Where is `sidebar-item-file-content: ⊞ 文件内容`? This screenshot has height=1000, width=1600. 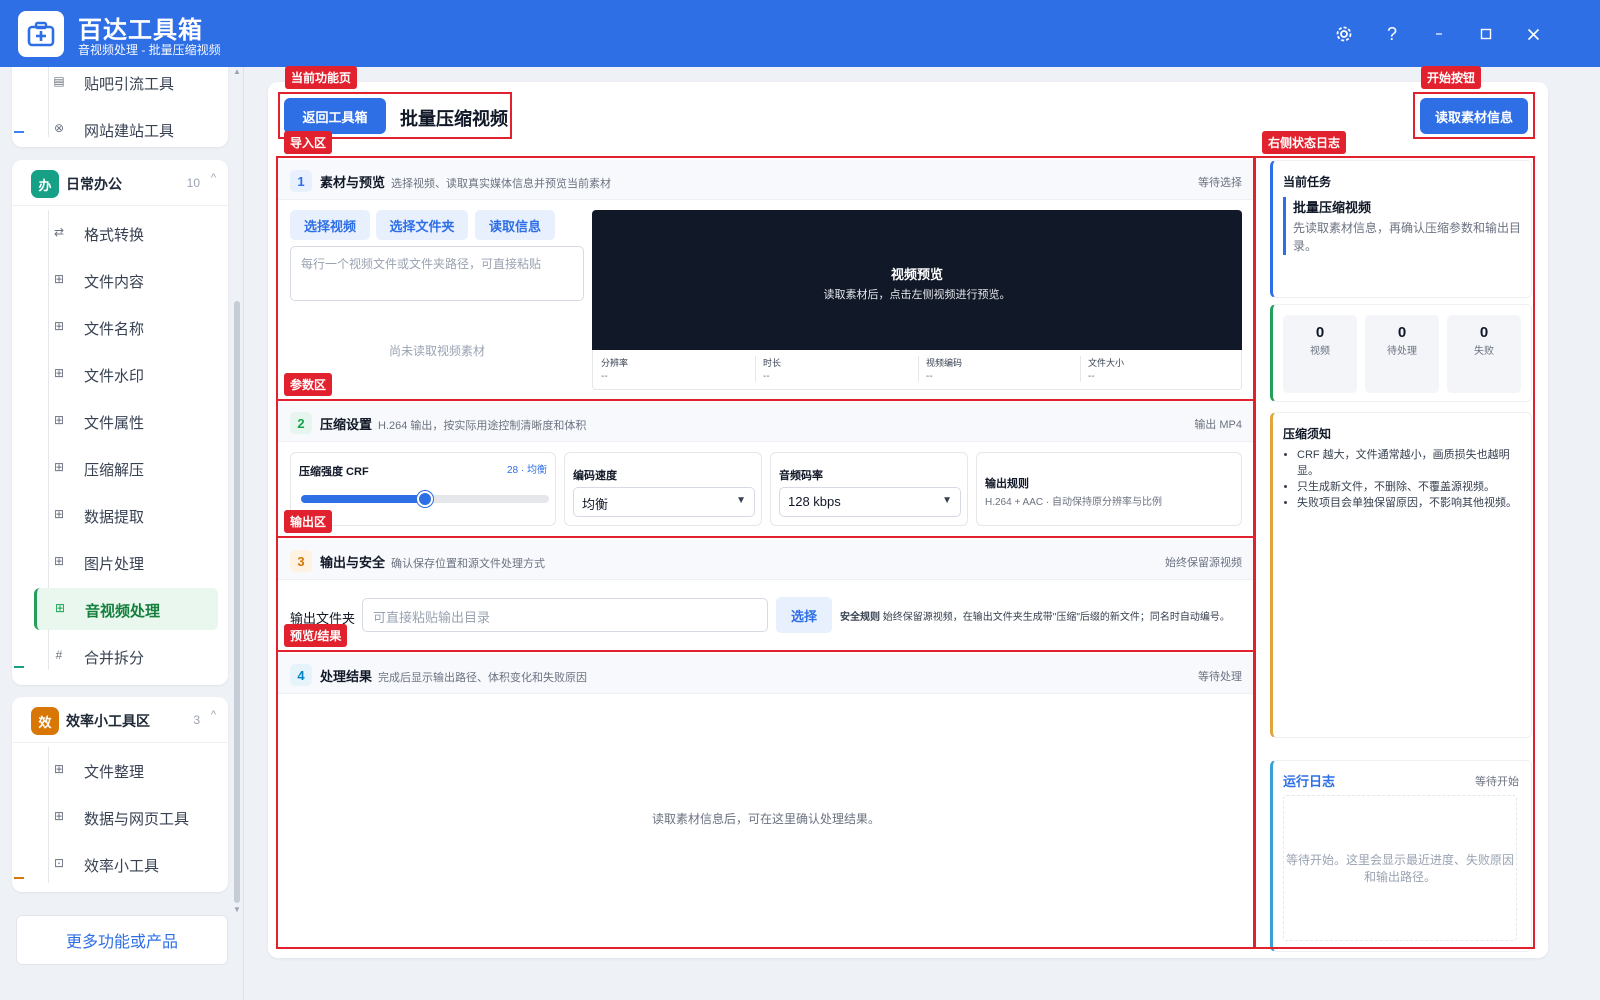
sidebar-item-file-content: ⊞ 文件内容 is located at coordinates (126, 280).